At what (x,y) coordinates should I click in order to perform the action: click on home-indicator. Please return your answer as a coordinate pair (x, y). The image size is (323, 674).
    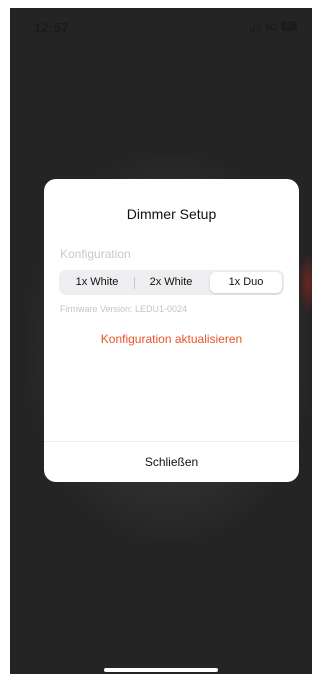
    Looking at the image, I should click on (161, 670).